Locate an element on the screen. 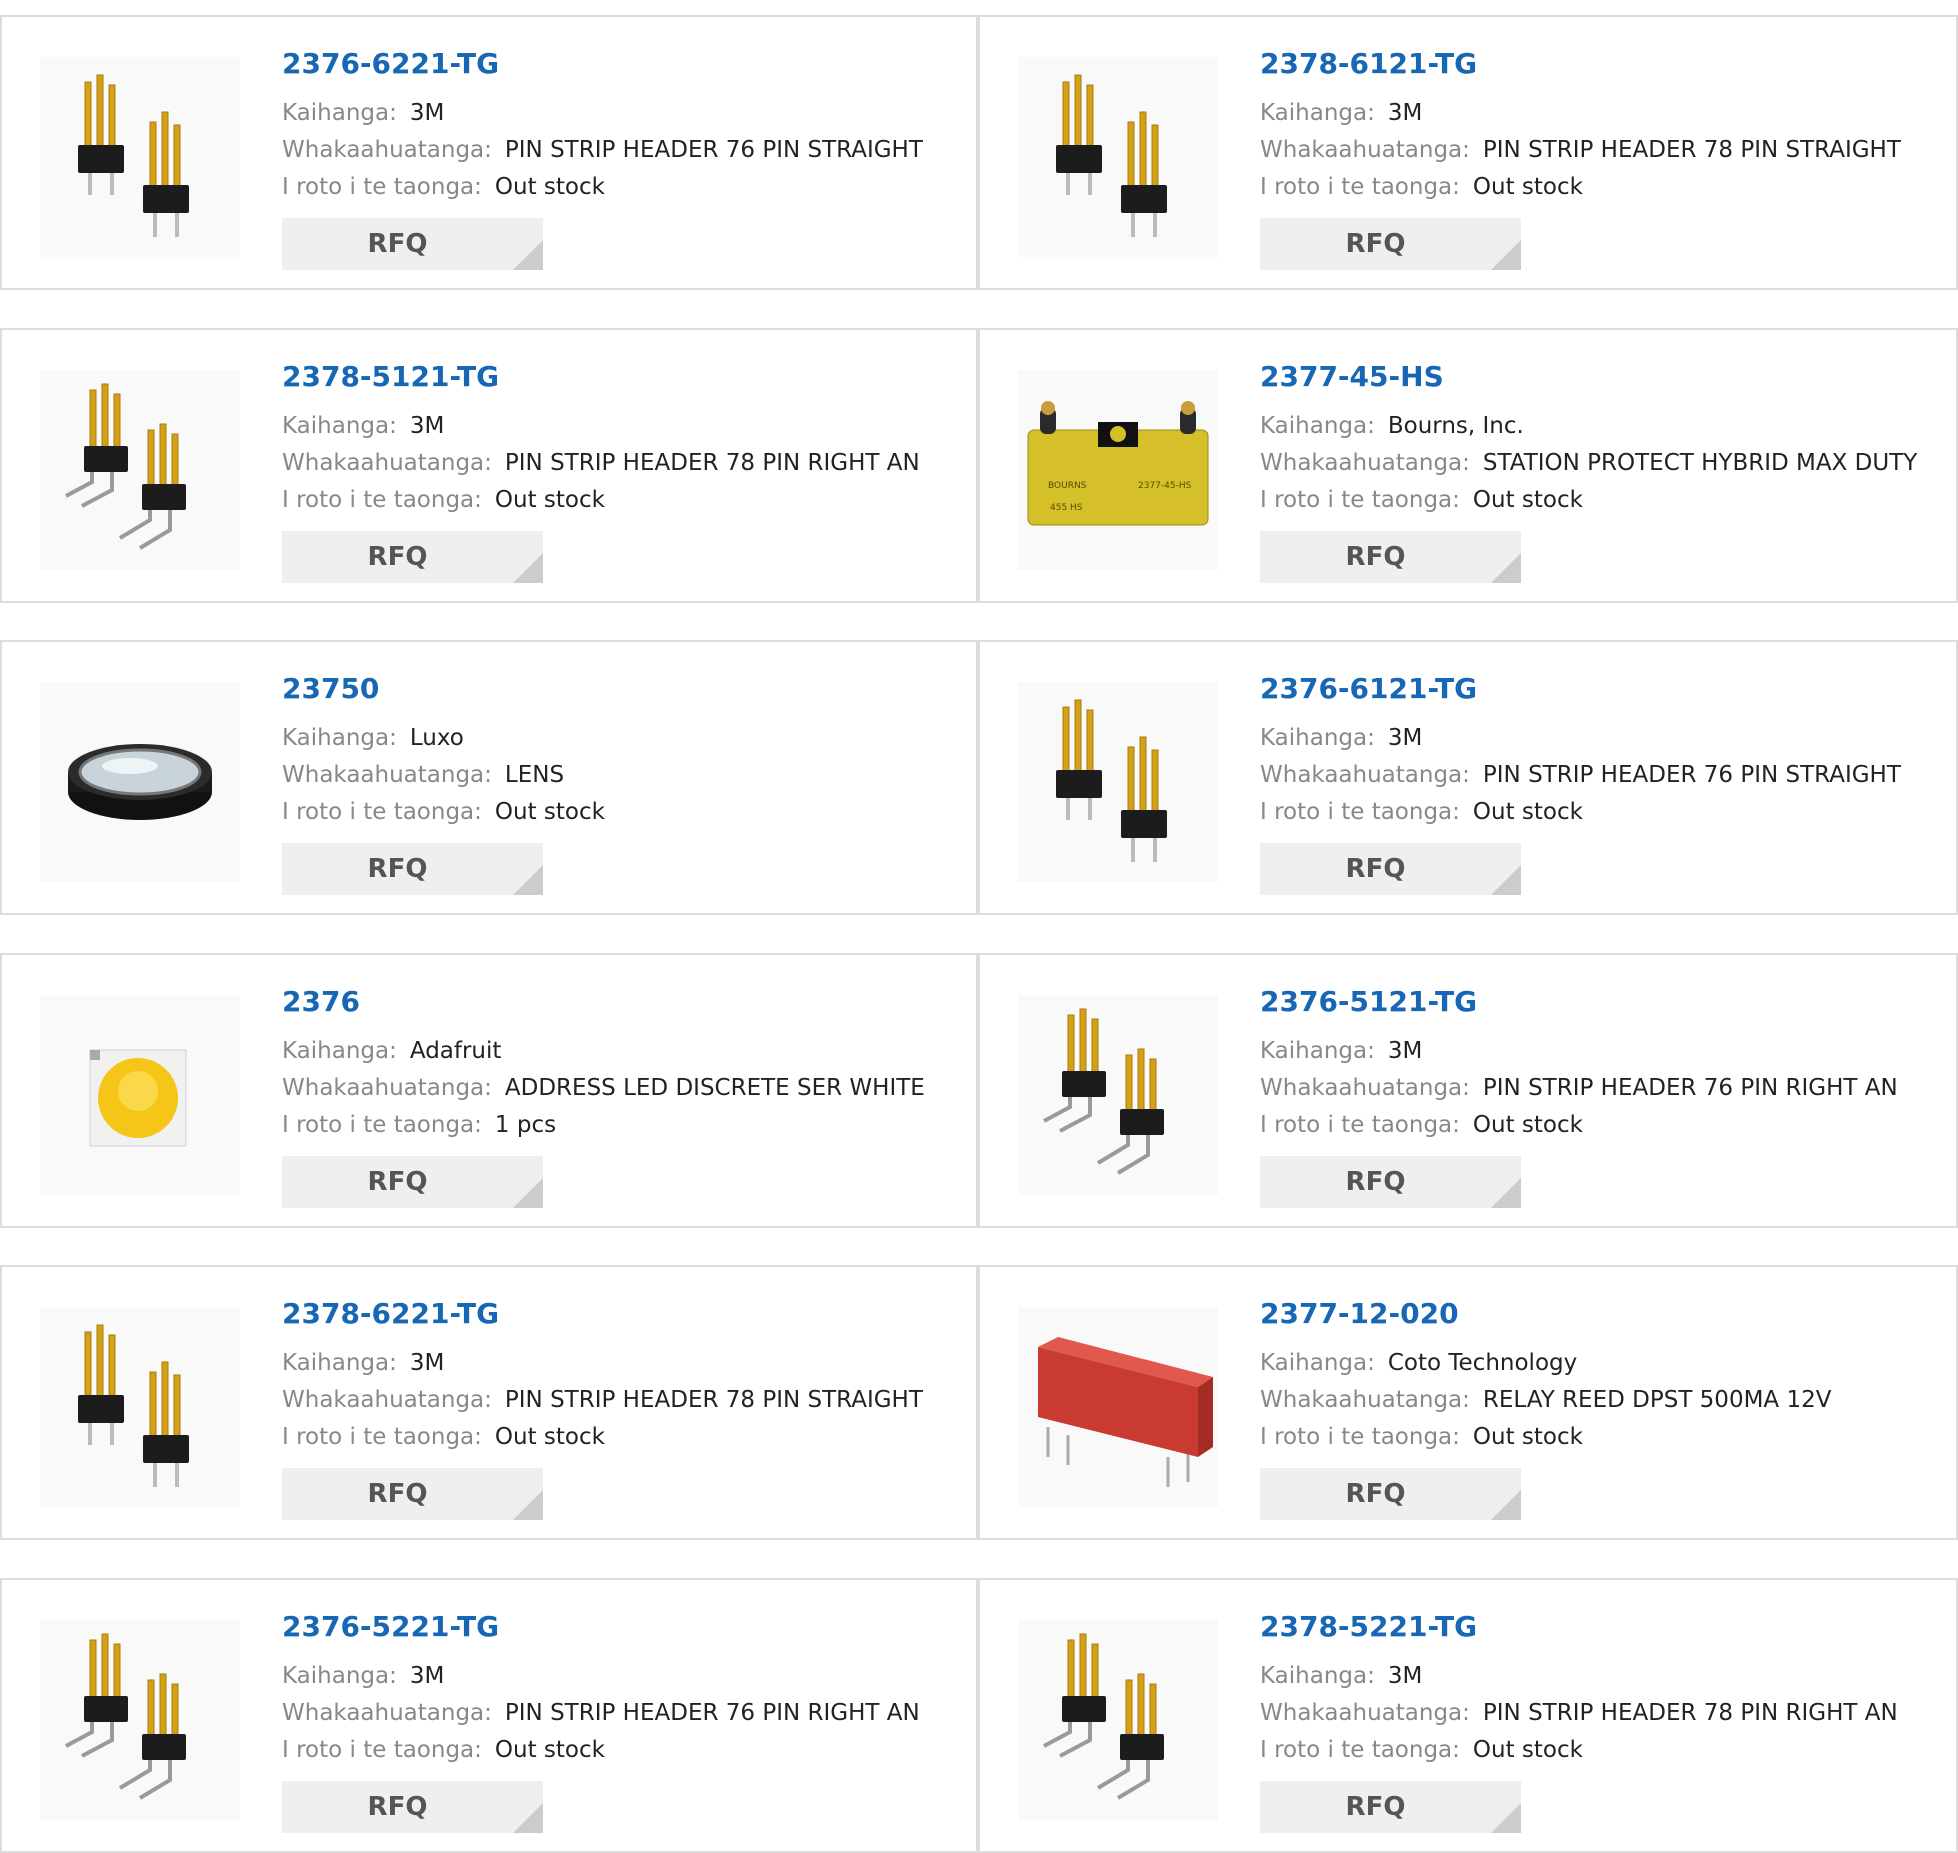 The image size is (1958, 1853). part-number-link: 2376-5221-TG is located at coordinates (390, 1626).